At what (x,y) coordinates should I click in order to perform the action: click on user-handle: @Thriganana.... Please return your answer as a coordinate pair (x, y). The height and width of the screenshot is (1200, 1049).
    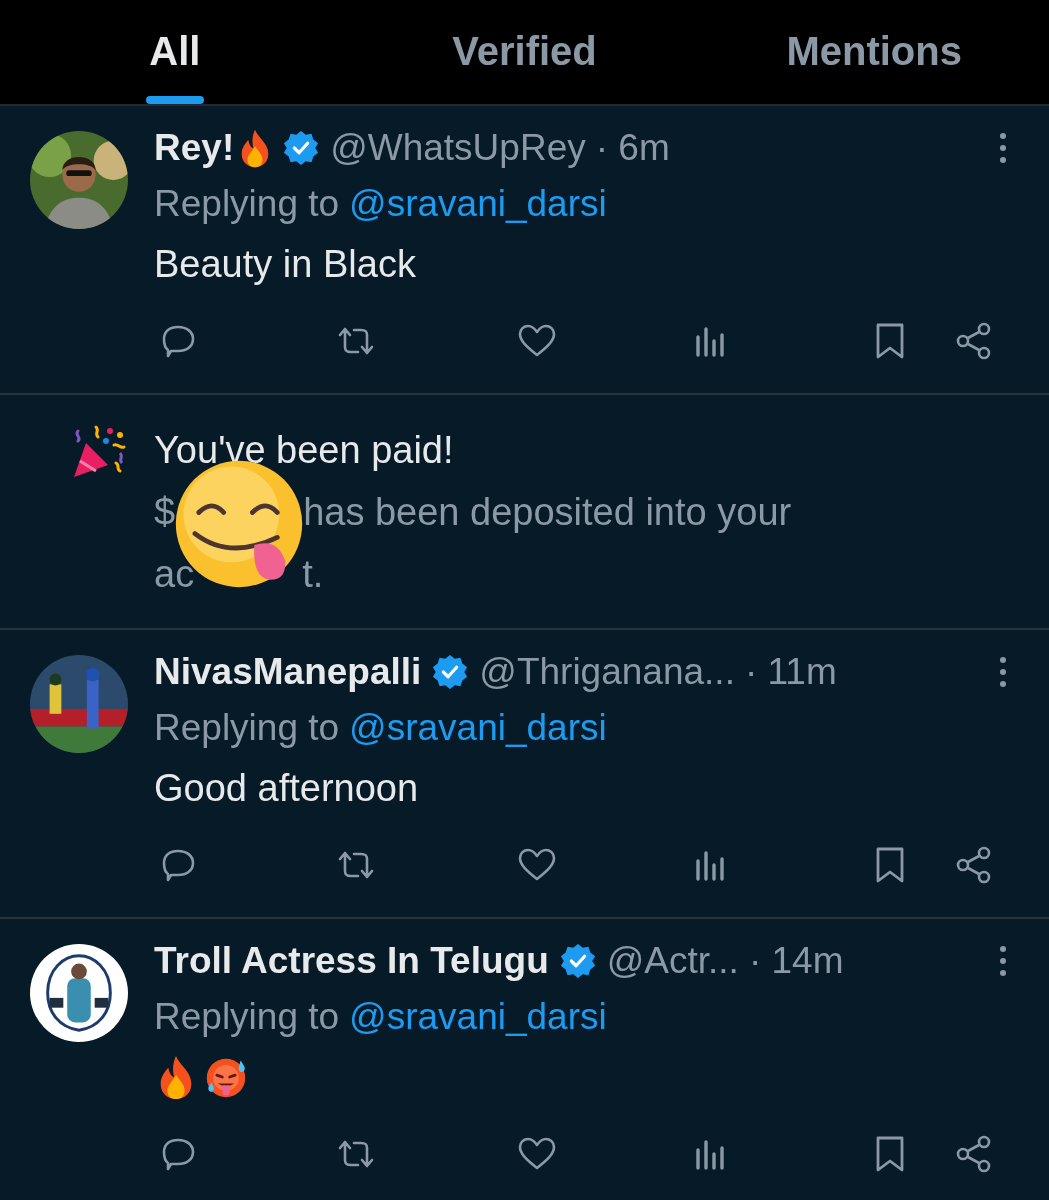
    Looking at the image, I should click on (607, 672).